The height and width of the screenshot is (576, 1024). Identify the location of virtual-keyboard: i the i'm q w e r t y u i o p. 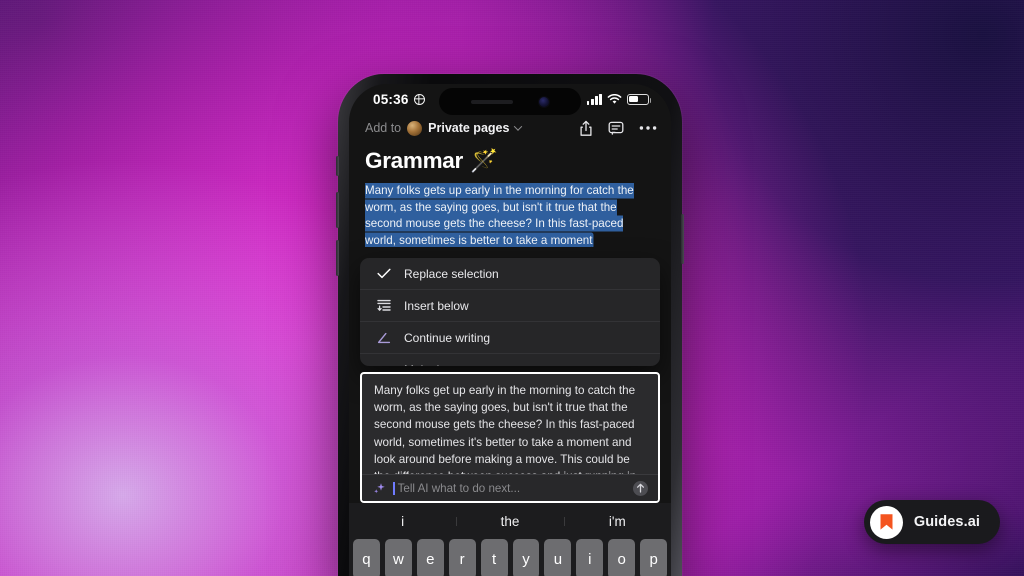
(510, 539).